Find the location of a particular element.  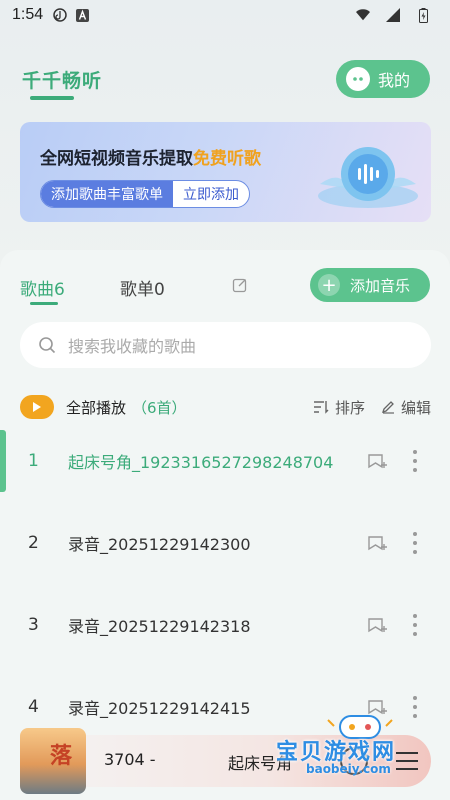

app-title: 千千畅听 is located at coordinates (62, 81).